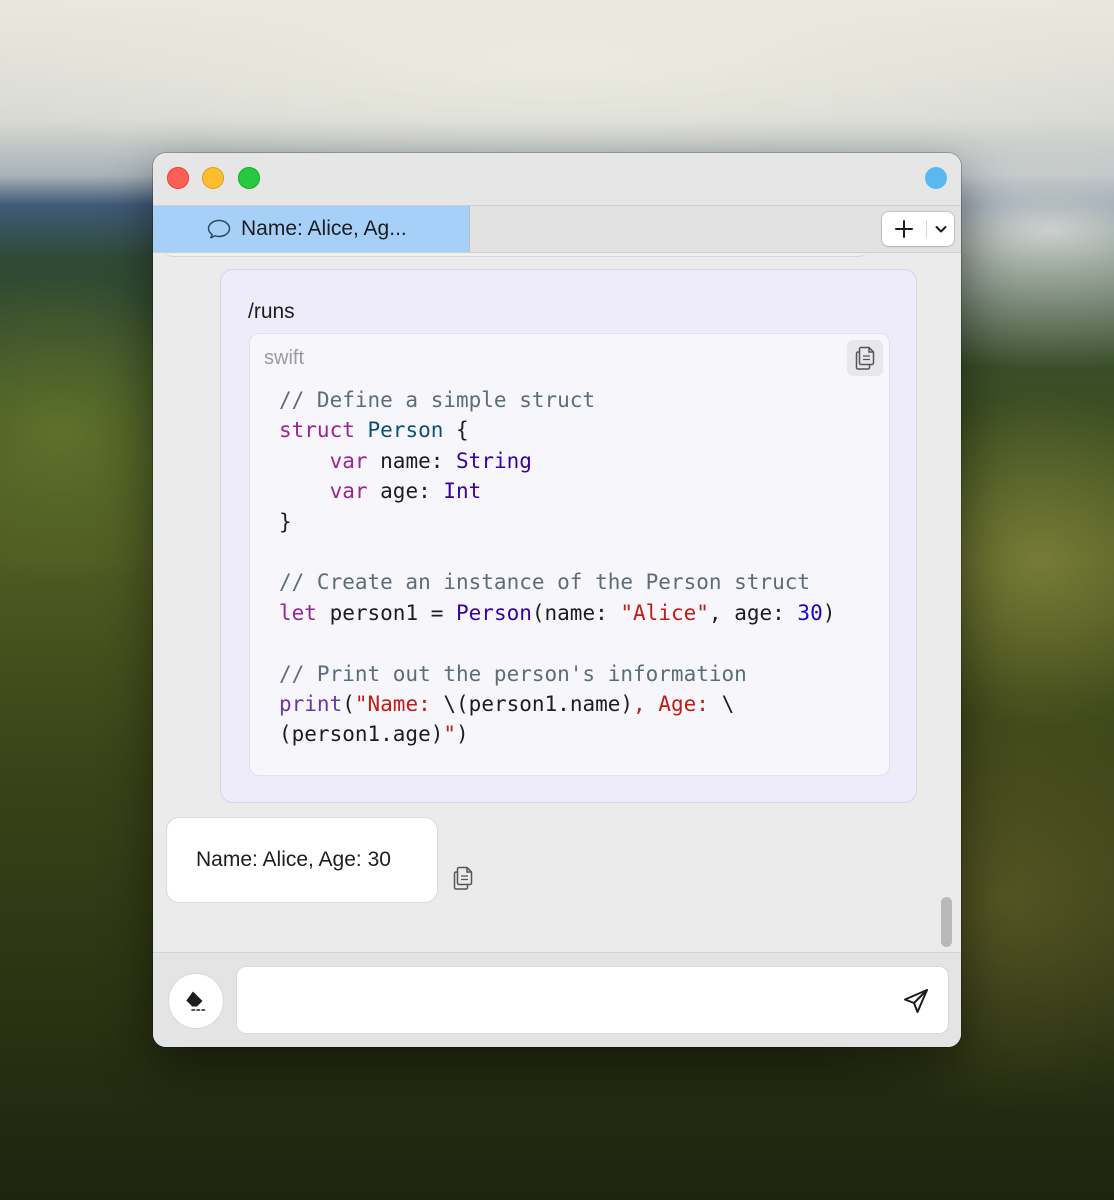 The height and width of the screenshot is (1200, 1114). I want to click on copy-reply-button, so click(463, 878).